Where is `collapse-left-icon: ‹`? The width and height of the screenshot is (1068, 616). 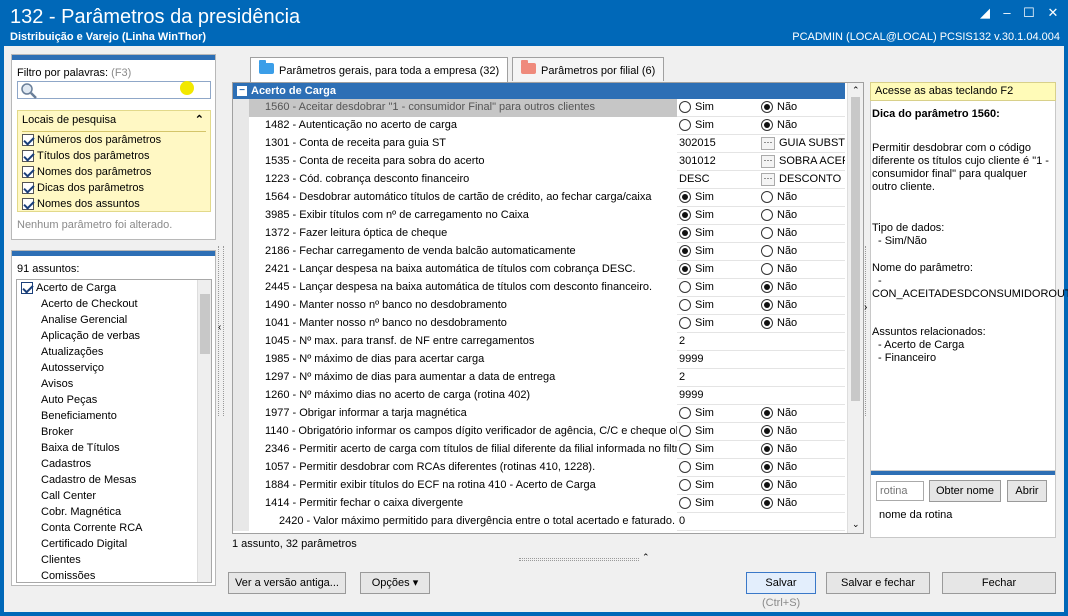 collapse-left-icon: ‹ is located at coordinates (219, 327).